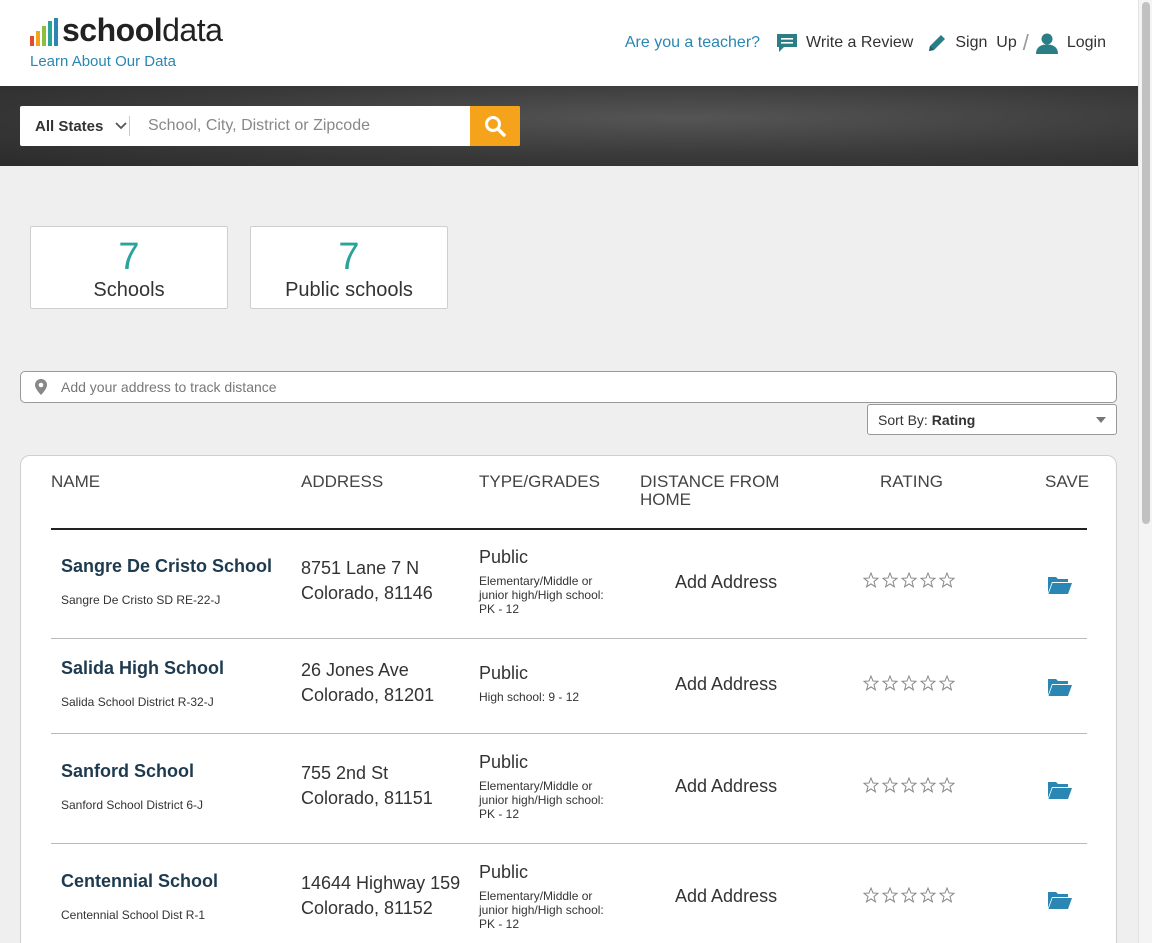 This screenshot has width=1152, height=943. Describe the element at coordinates (381, 883) in the screenshot. I see `school-street: 14644 Highway 159` at that location.